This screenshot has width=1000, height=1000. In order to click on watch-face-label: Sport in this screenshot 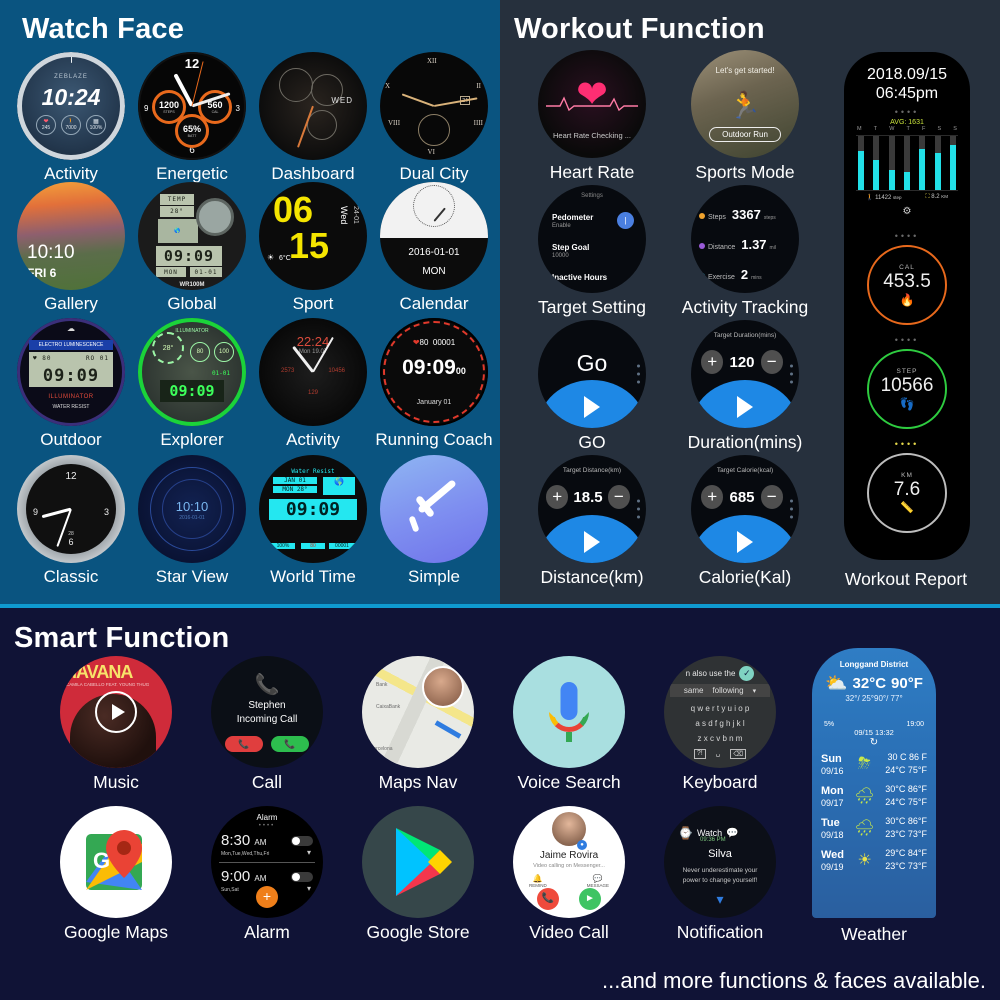, I will do `click(313, 303)`.